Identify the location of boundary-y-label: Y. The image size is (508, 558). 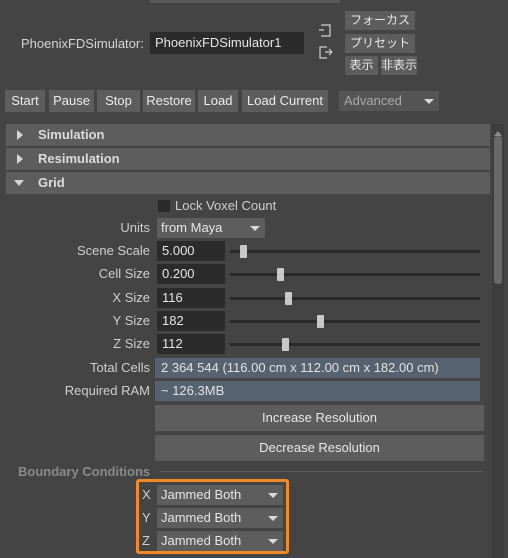
(146, 517).